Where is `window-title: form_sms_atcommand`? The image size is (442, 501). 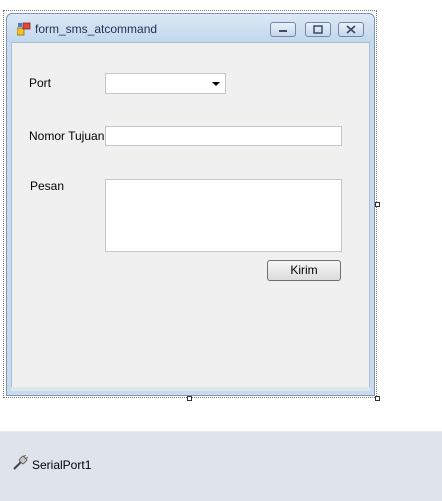 window-title: form_sms_atcommand is located at coordinates (96, 29).